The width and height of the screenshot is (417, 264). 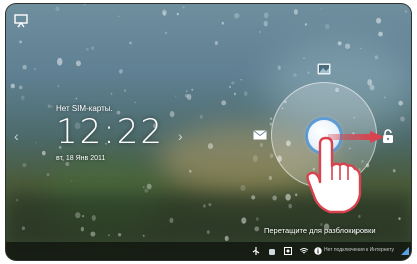 I want to click on info-icon, so click(x=318, y=251).